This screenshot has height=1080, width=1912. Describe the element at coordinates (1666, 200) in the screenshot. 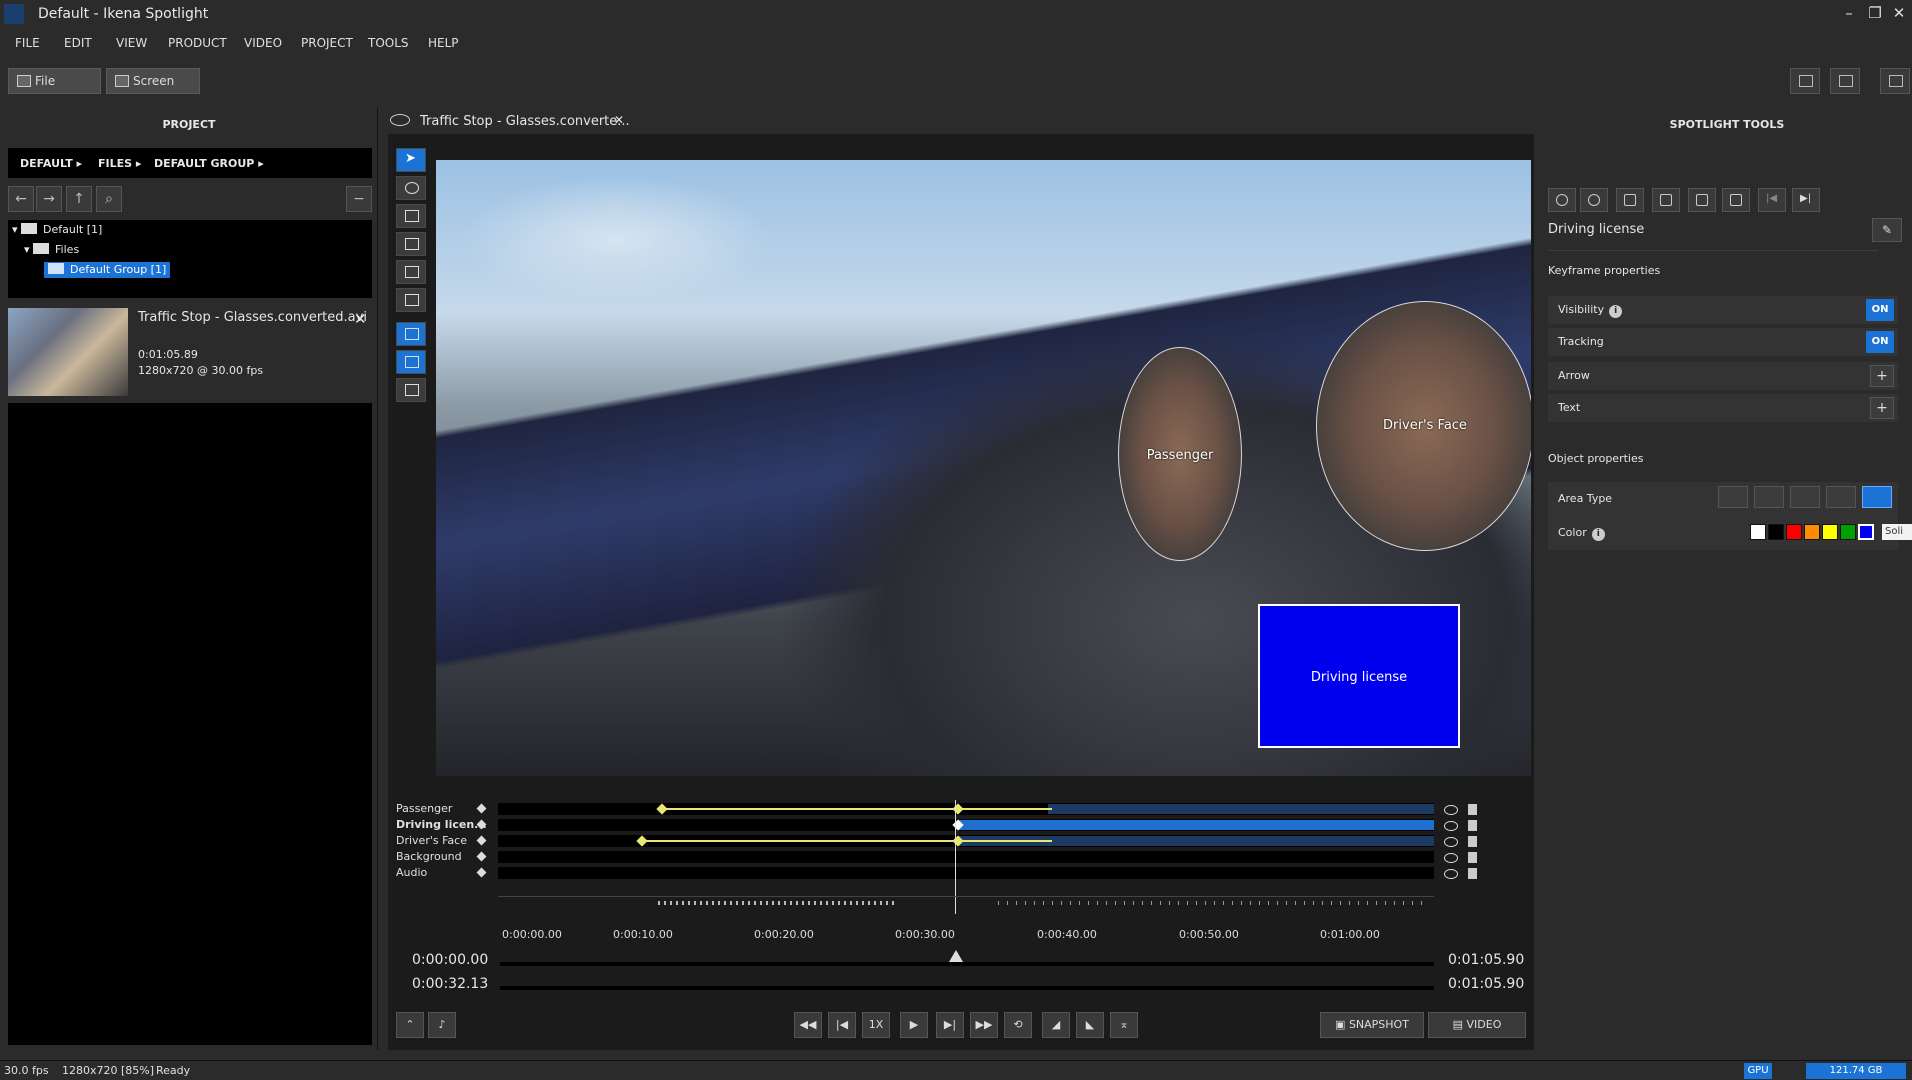

I see `duplicate-icon` at that location.